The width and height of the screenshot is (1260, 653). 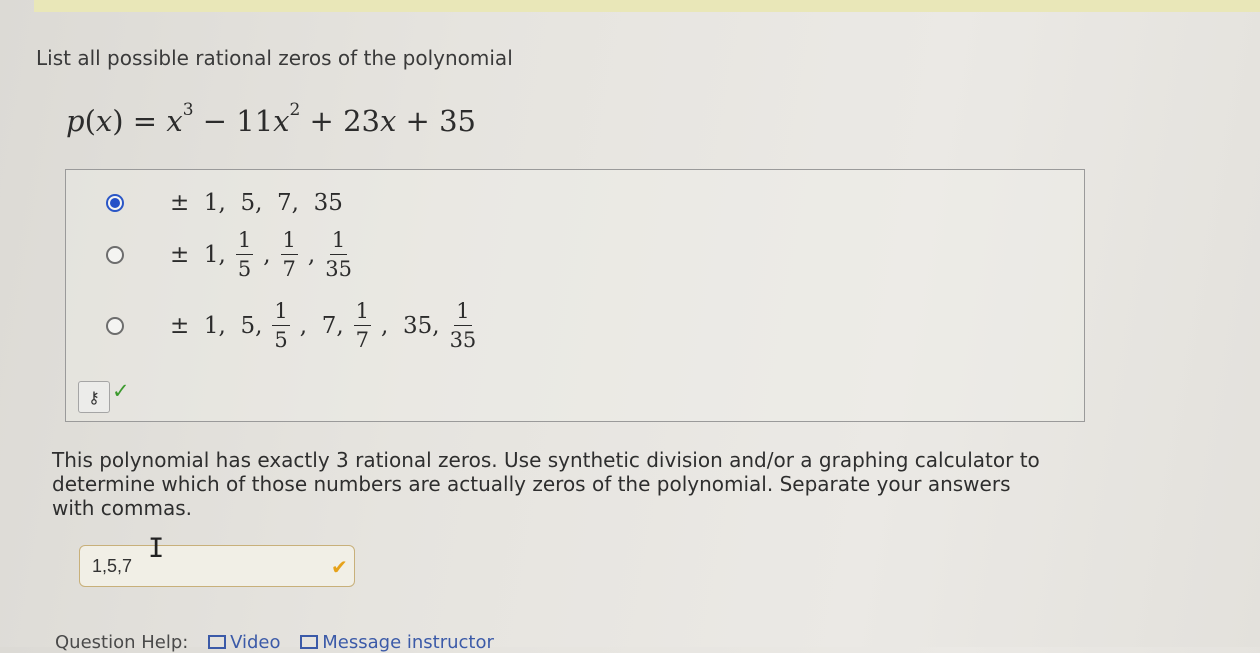 I want to click on question-help: Question Help: Video Message instructor, so click(x=274, y=642).